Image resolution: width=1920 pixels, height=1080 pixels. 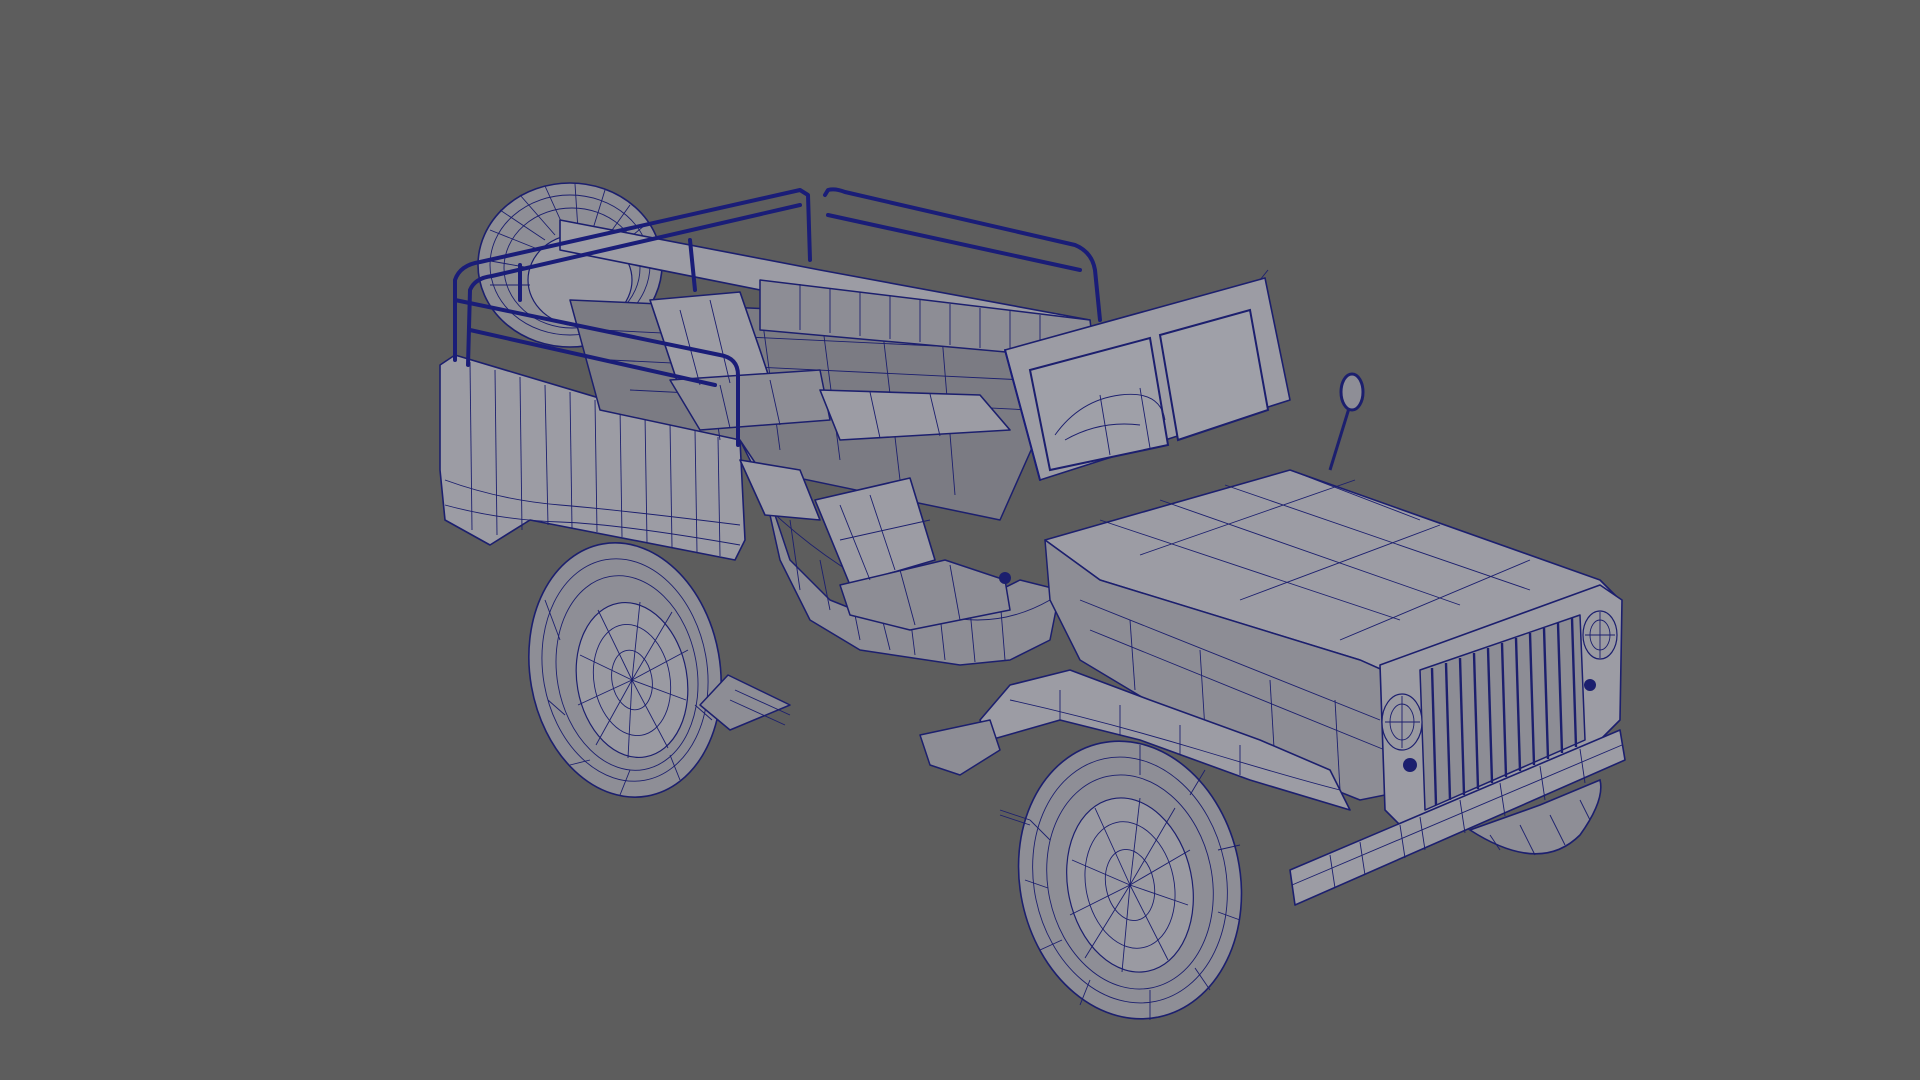 I want to click on right-turn-signal, so click(x=1590, y=685).